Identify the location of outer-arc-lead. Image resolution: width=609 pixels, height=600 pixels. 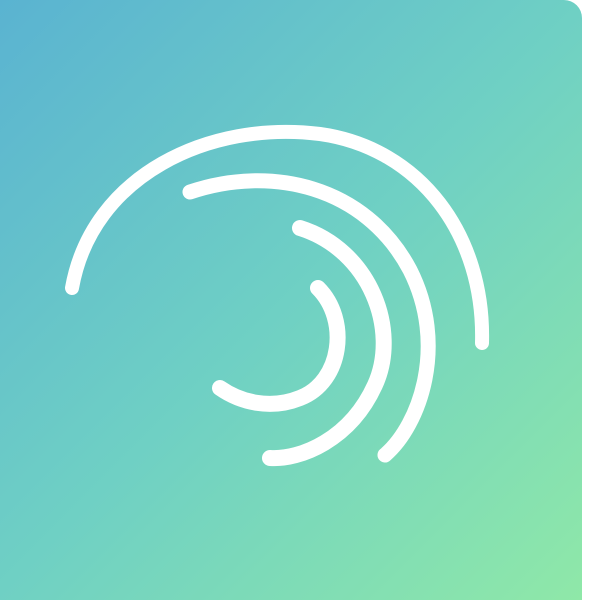
(111, 230).